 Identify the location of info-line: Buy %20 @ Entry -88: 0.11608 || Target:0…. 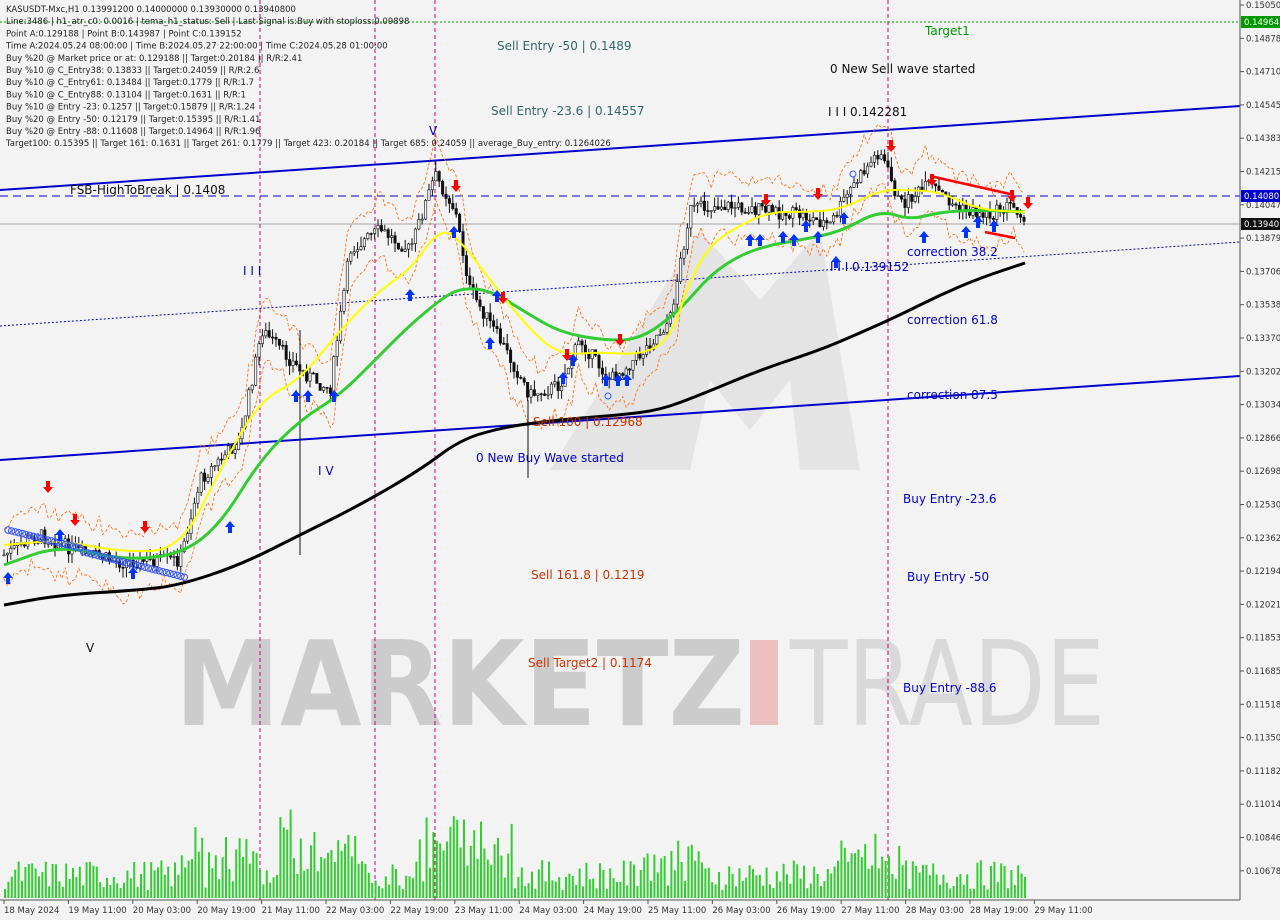
(133, 132).